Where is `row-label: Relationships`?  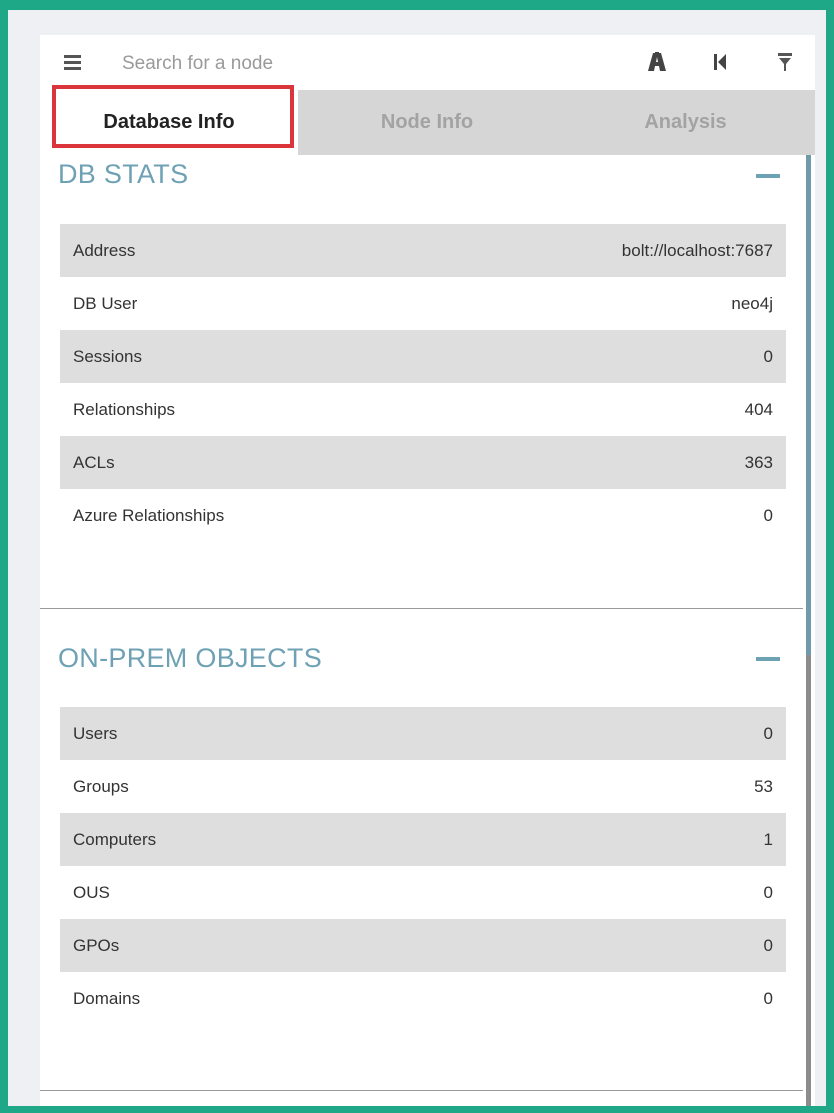 row-label: Relationships is located at coordinates (124, 409).